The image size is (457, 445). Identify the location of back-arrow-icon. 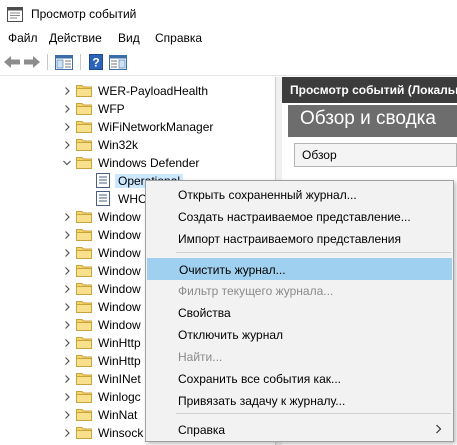
(12, 62).